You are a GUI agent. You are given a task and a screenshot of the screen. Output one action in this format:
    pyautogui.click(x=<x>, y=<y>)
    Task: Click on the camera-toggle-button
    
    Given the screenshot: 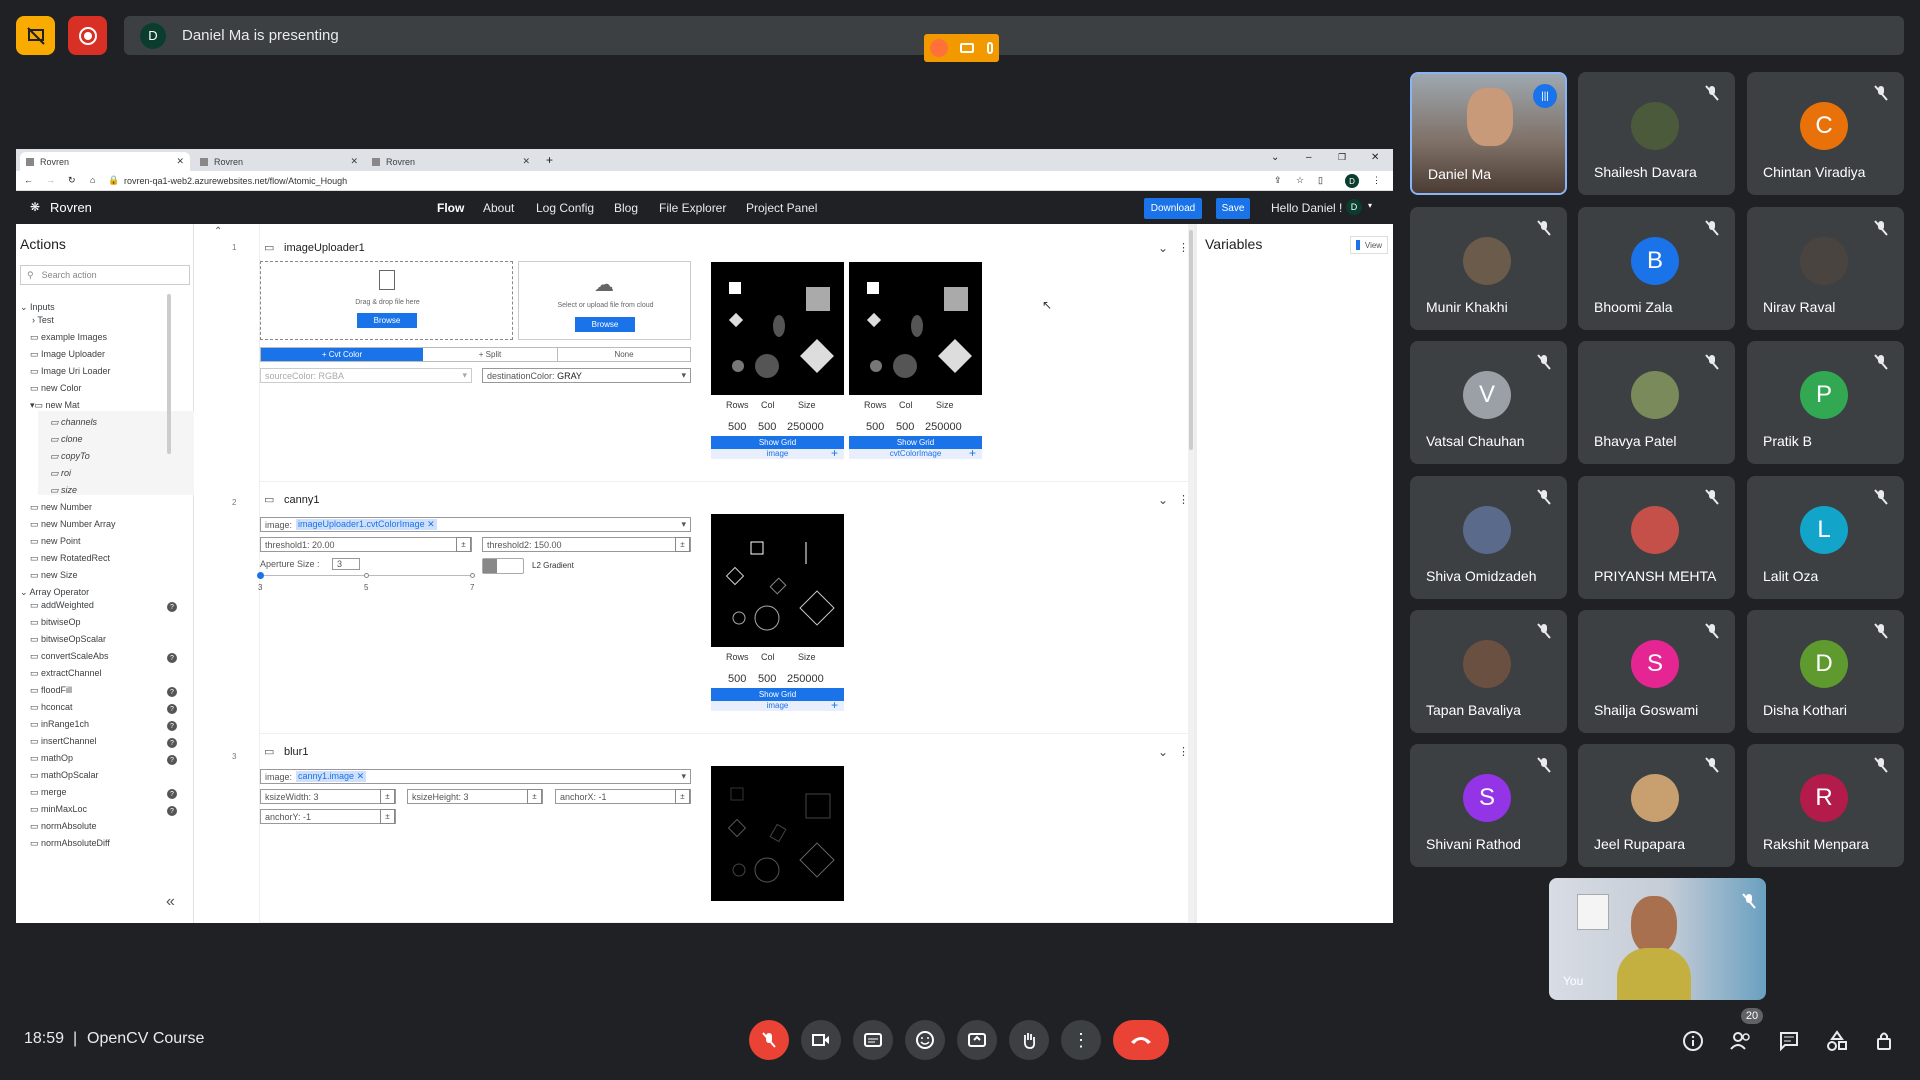 What is the action you would take?
    pyautogui.click(x=821, y=1040)
    